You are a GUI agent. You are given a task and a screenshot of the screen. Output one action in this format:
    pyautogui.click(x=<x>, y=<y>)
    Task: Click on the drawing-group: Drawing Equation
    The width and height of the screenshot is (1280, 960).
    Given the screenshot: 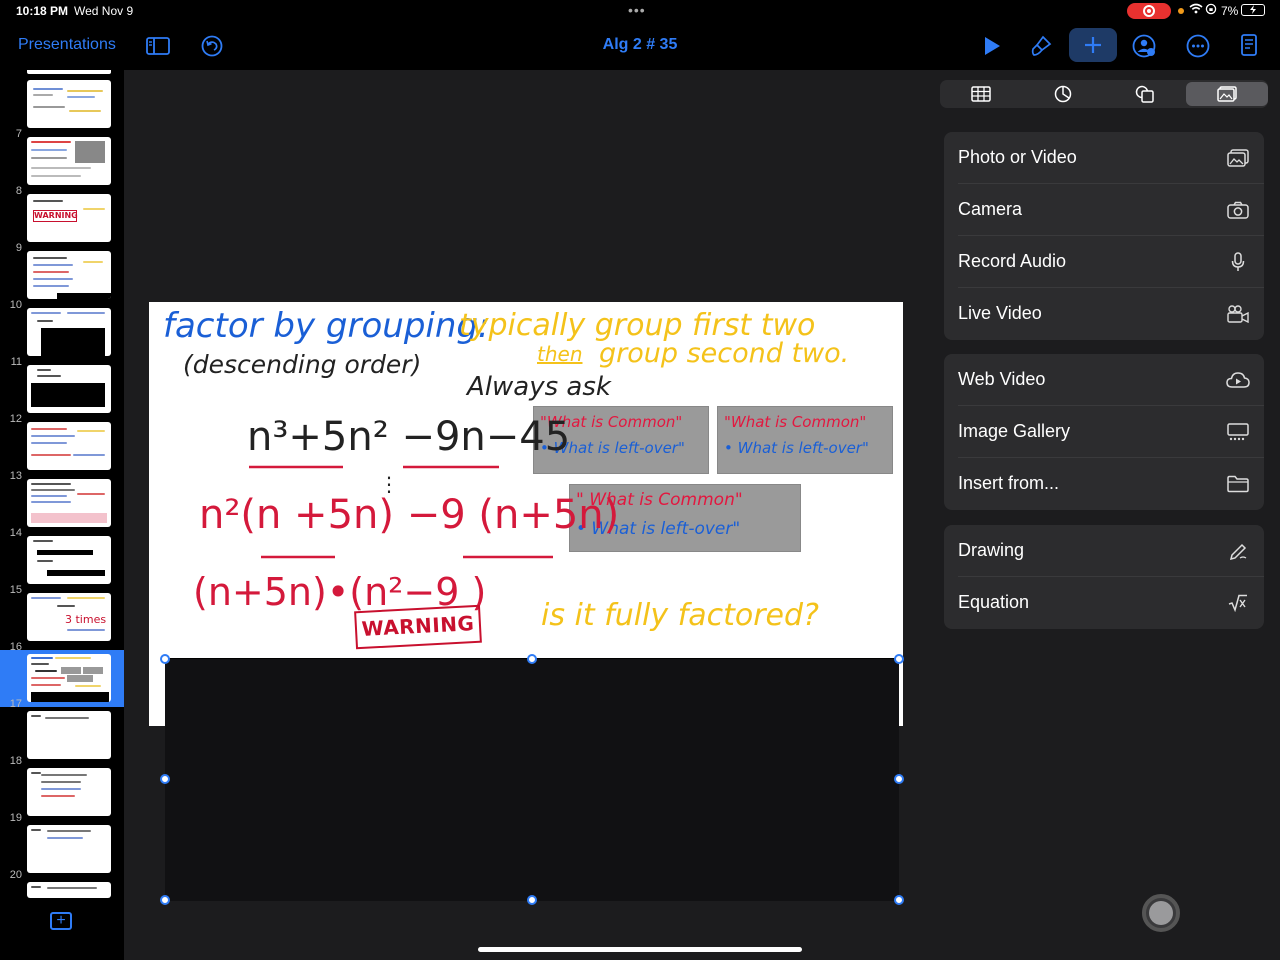 What is the action you would take?
    pyautogui.click(x=1104, y=577)
    